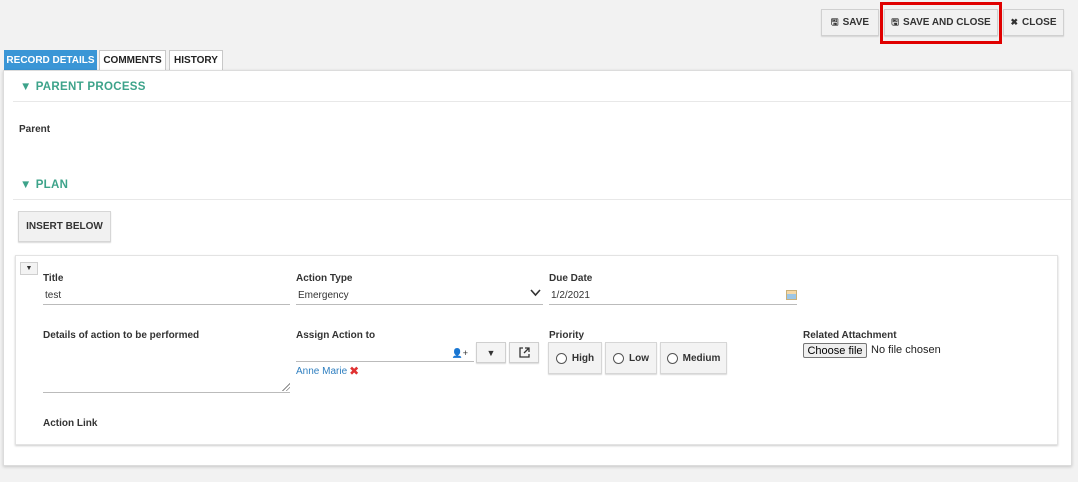  I want to click on tab-label: COMMENTS, so click(132, 60).